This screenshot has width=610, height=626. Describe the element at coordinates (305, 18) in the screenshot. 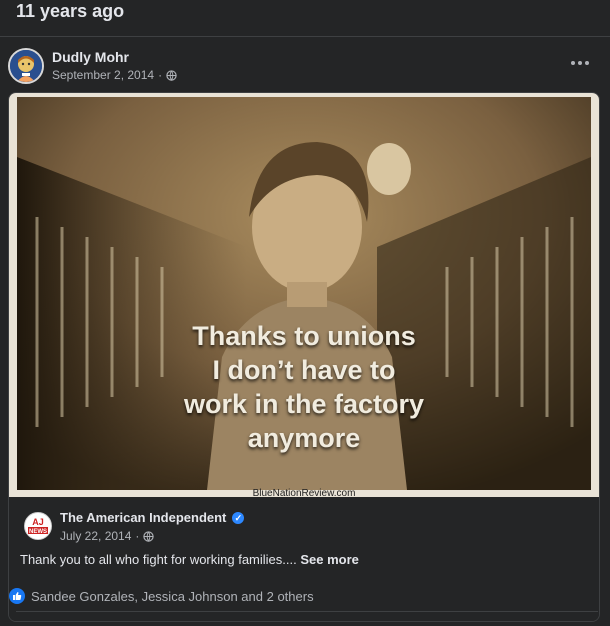

I see `memory-header: 11 years ago` at that location.